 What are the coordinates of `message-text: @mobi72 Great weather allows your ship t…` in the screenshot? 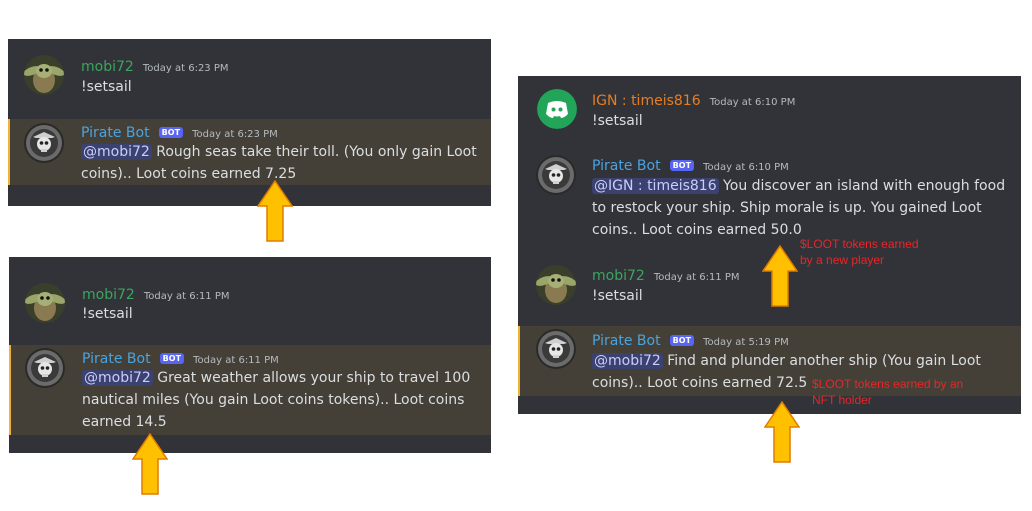 It's located at (276, 400).